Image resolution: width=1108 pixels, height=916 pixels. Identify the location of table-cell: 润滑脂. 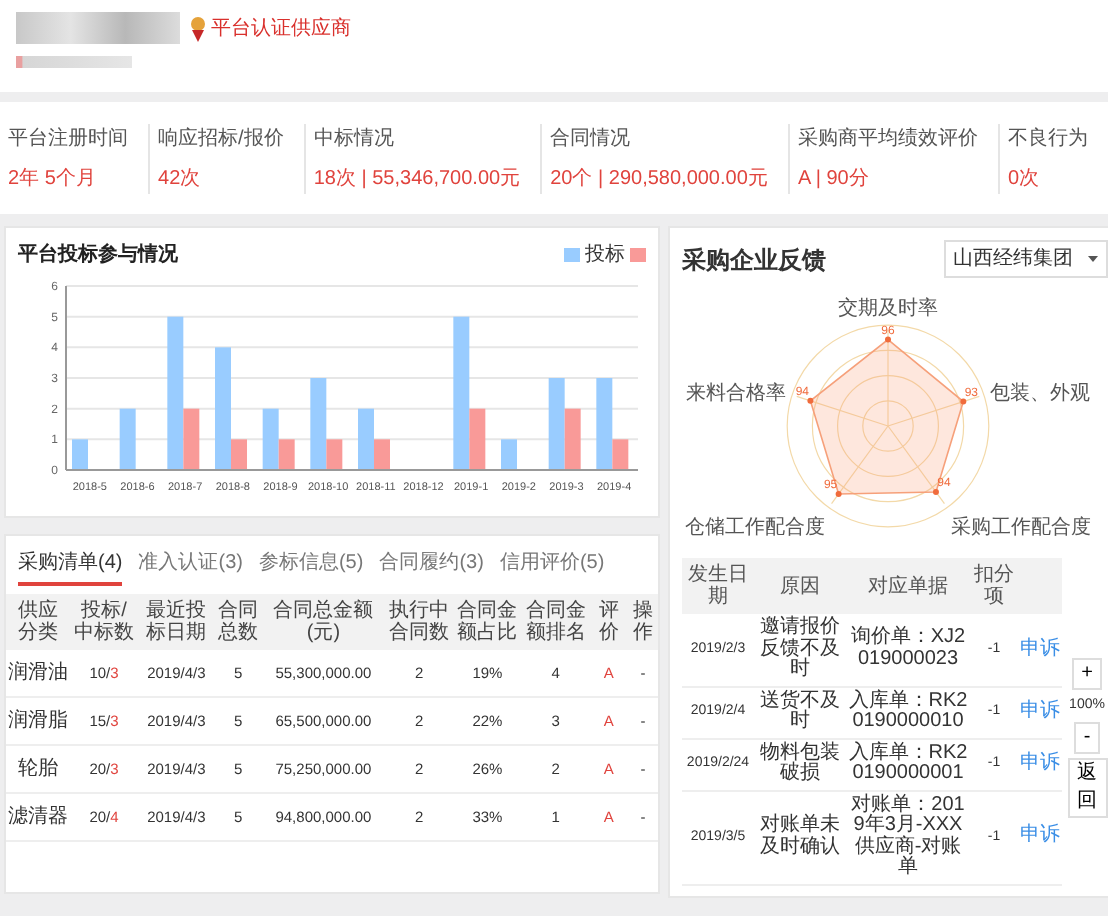
(38, 721).